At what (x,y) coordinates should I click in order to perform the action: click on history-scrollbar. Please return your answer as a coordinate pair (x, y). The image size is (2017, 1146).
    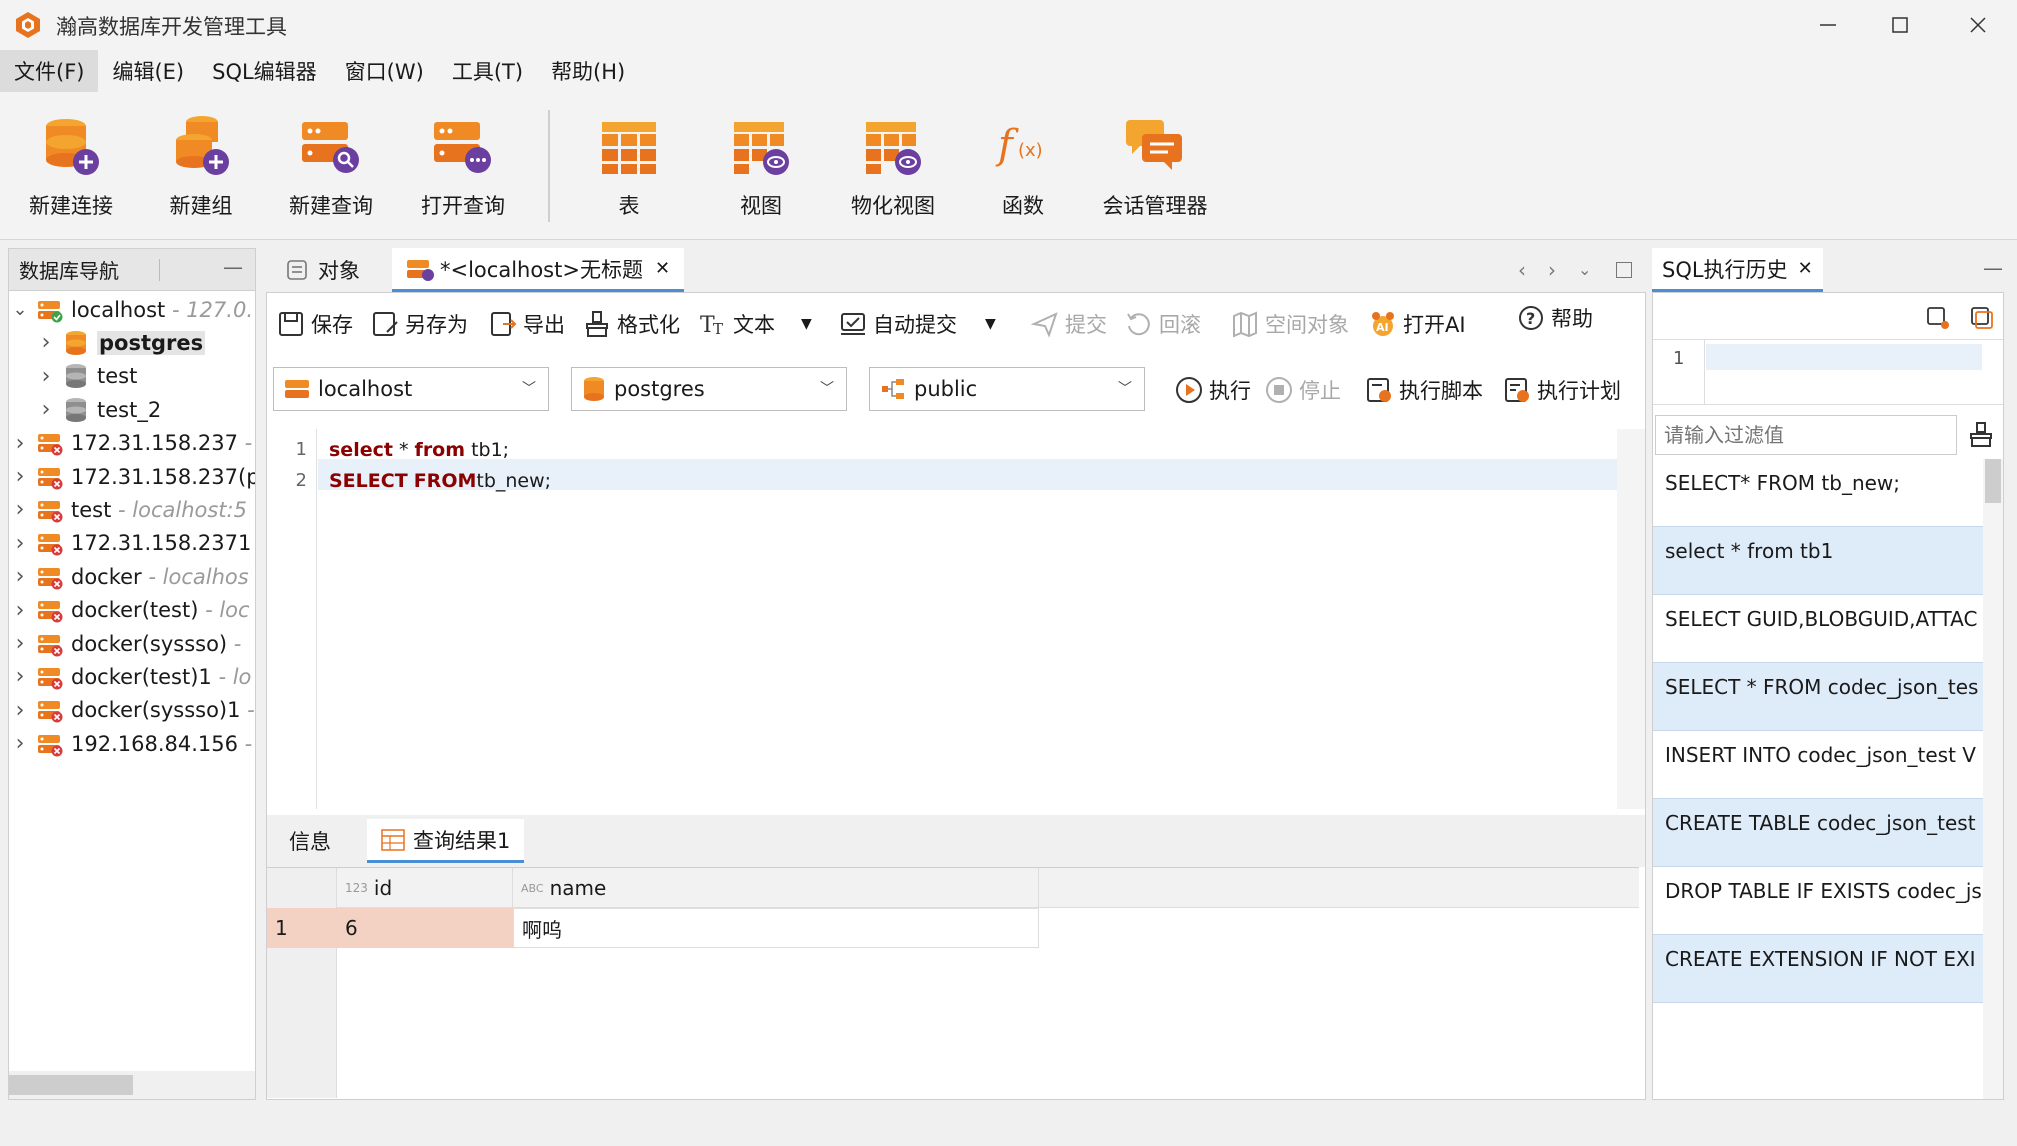
    Looking at the image, I should click on (1993, 779).